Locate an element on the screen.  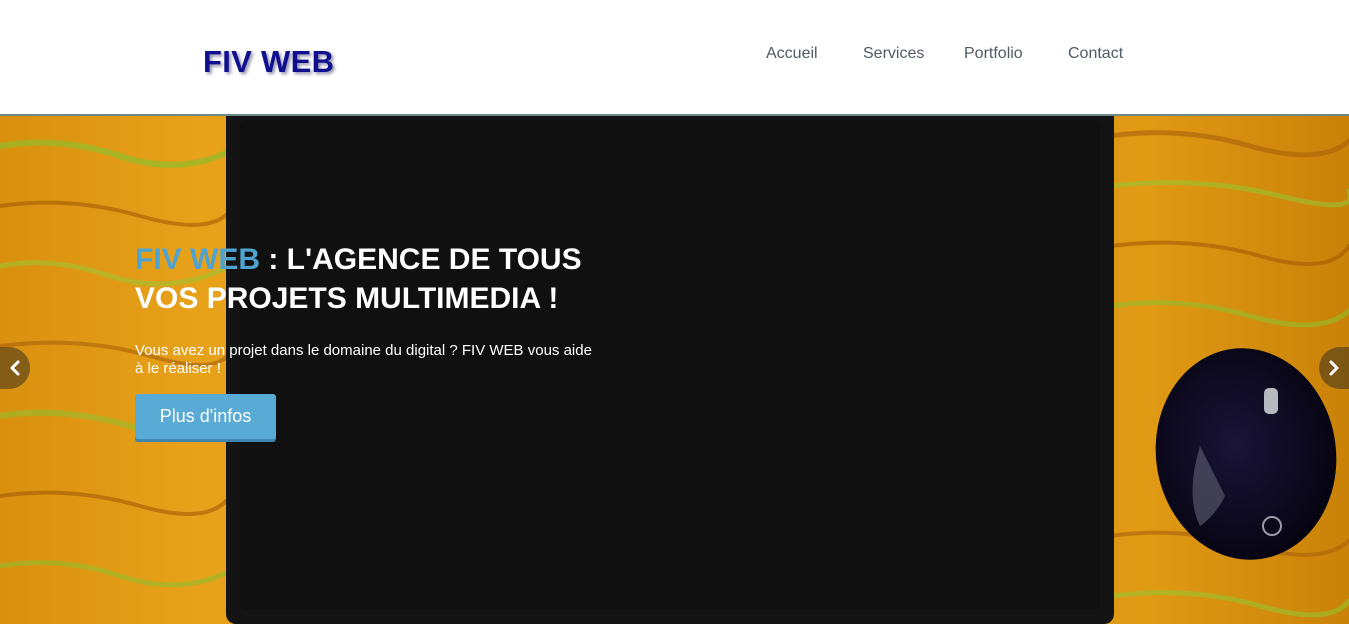
chevron-right-icon is located at coordinates (1334, 368).